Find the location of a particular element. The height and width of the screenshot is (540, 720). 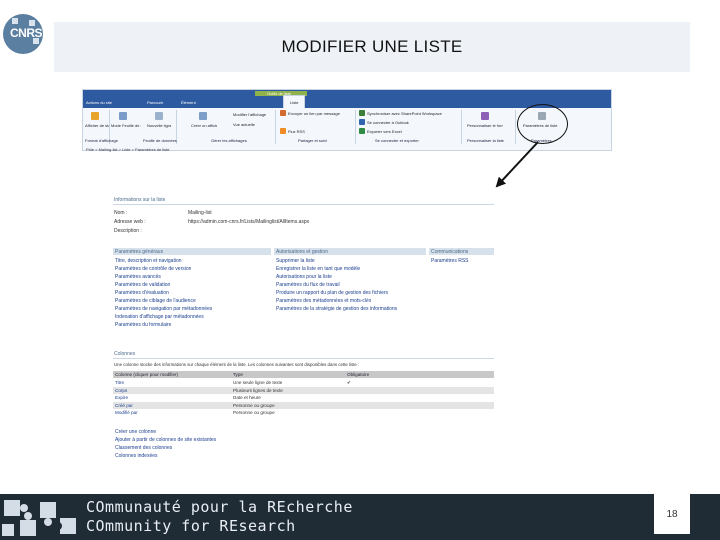

datasheet-button: Mode Feuille de données is located at coordinates (126, 125).